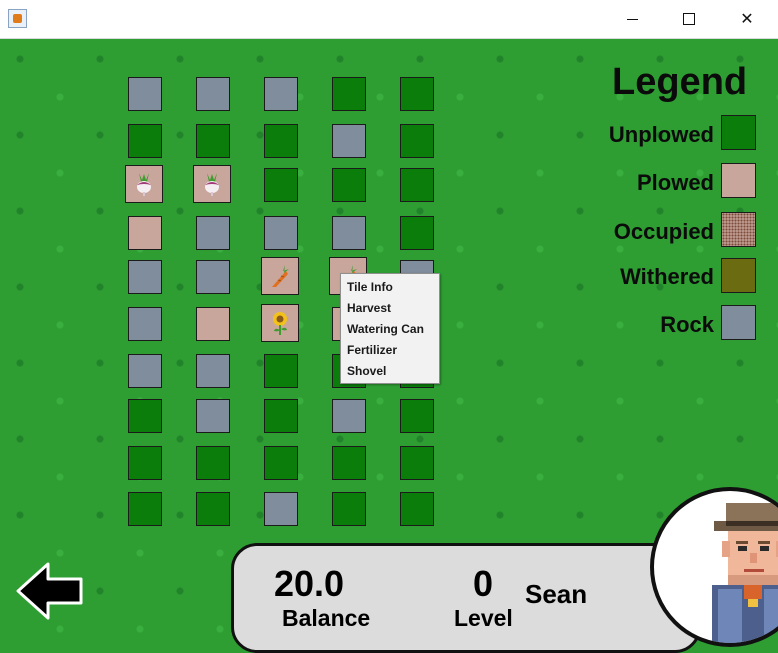  I want to click on menu-item-shovel: Shovel, so click(366, 371).